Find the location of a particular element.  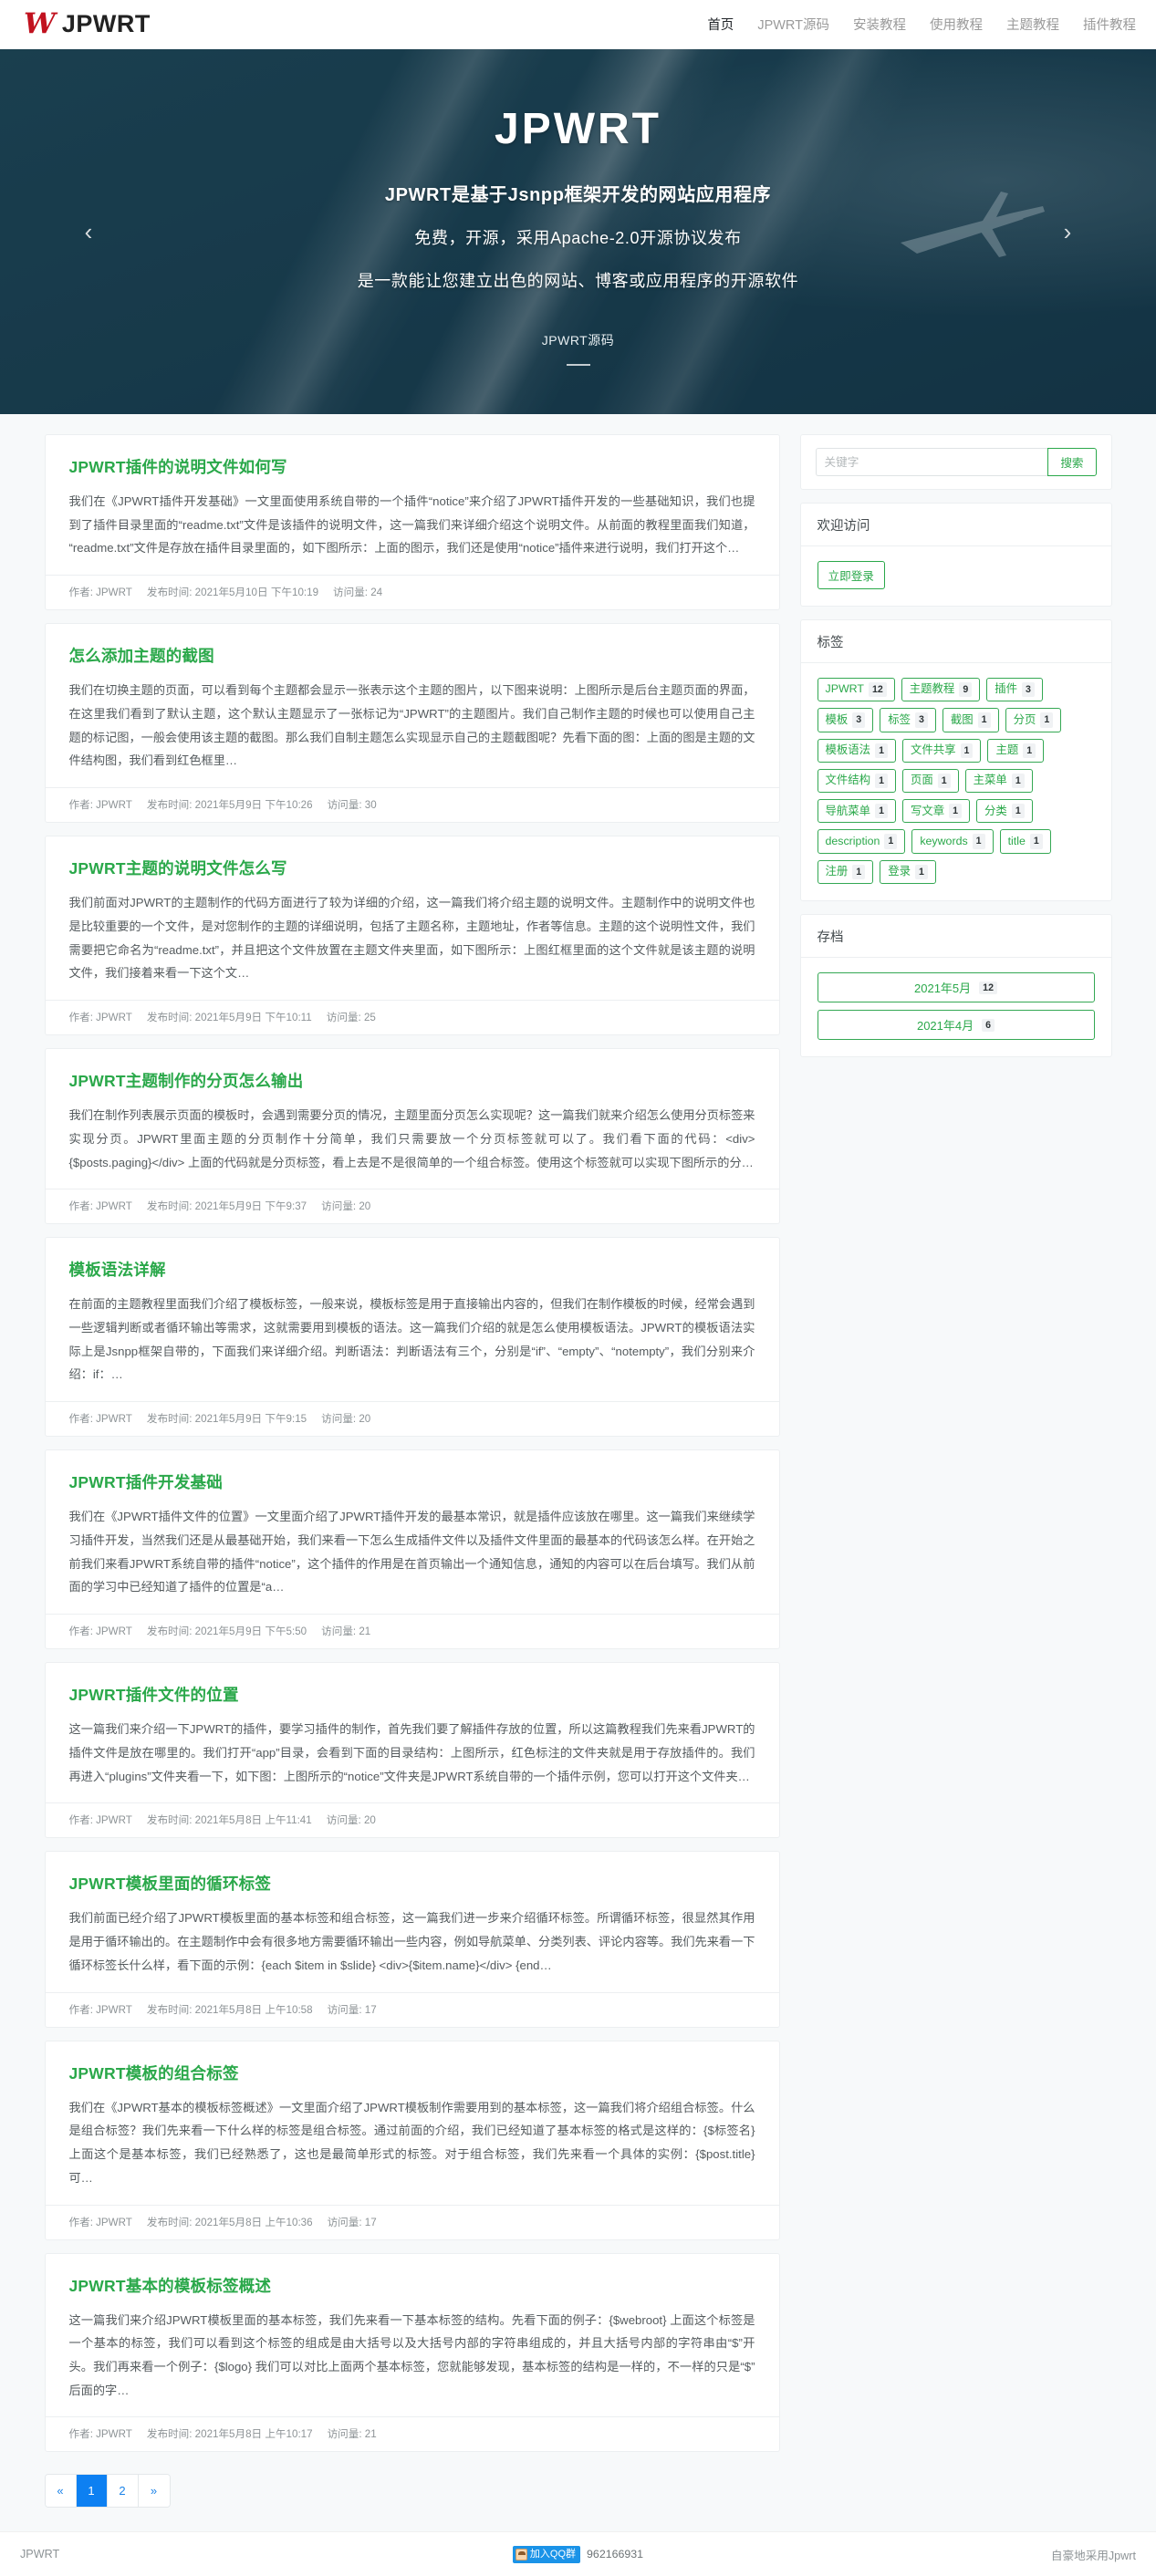

qq-group-button: 加入QQ群 is located at coordinates (546, 2554).